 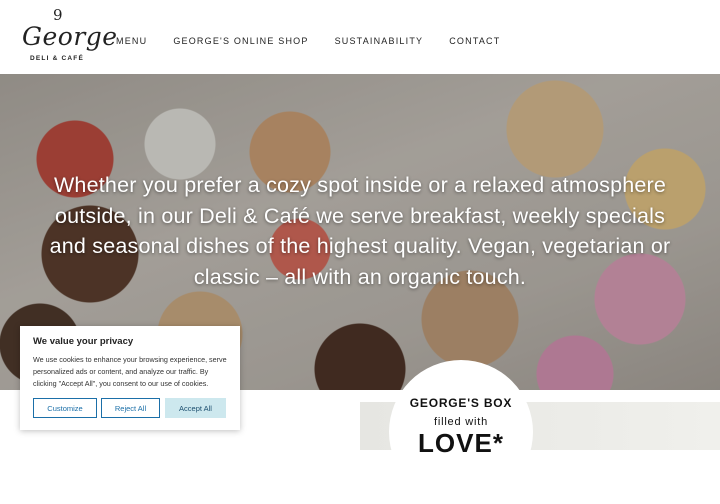 What do you see at coordinates (56, 58) in the screenshot?
I see `logo-subtitle: DELI & CAFÉ` at bounding box center [56, 58].